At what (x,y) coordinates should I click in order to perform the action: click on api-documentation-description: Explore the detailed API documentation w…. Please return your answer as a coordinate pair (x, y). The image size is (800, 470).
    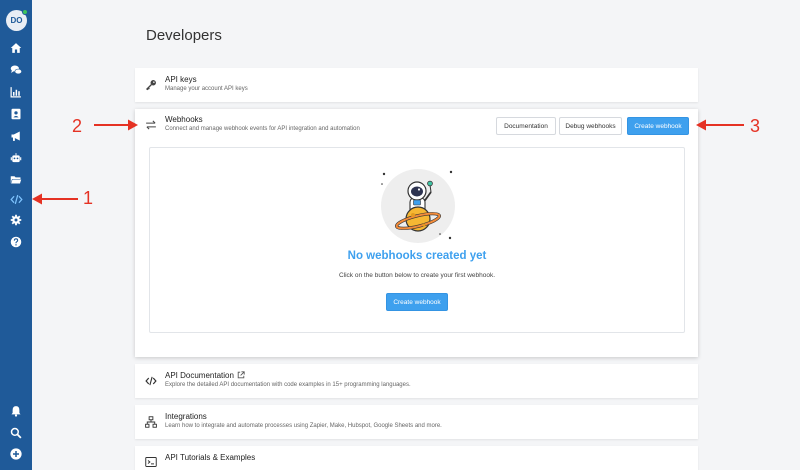
    Looking at the image, I should click on (288, 385).